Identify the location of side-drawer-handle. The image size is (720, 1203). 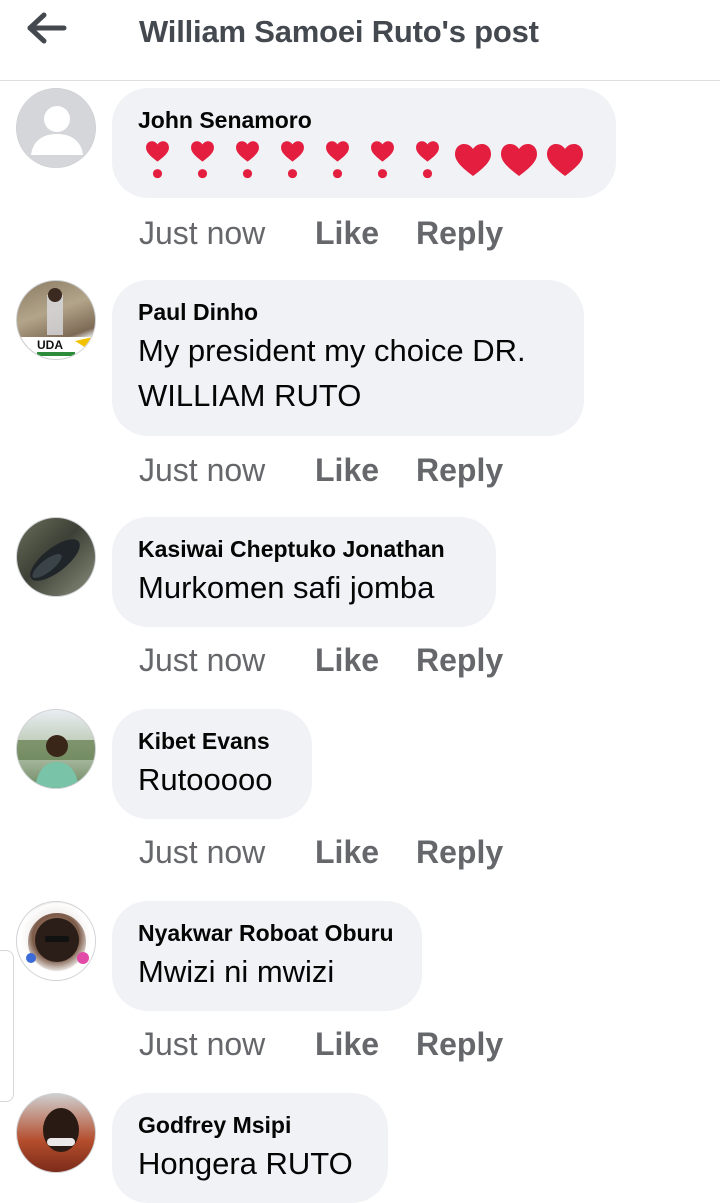
(7, 1026).